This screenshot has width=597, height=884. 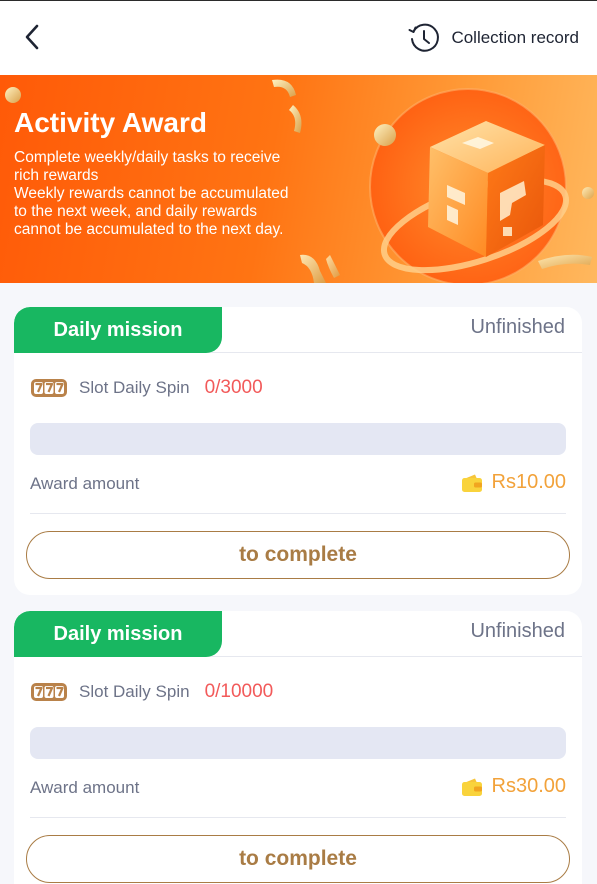 I want to click on task-progress-count: 0/3000, so click(x=233, y=387).